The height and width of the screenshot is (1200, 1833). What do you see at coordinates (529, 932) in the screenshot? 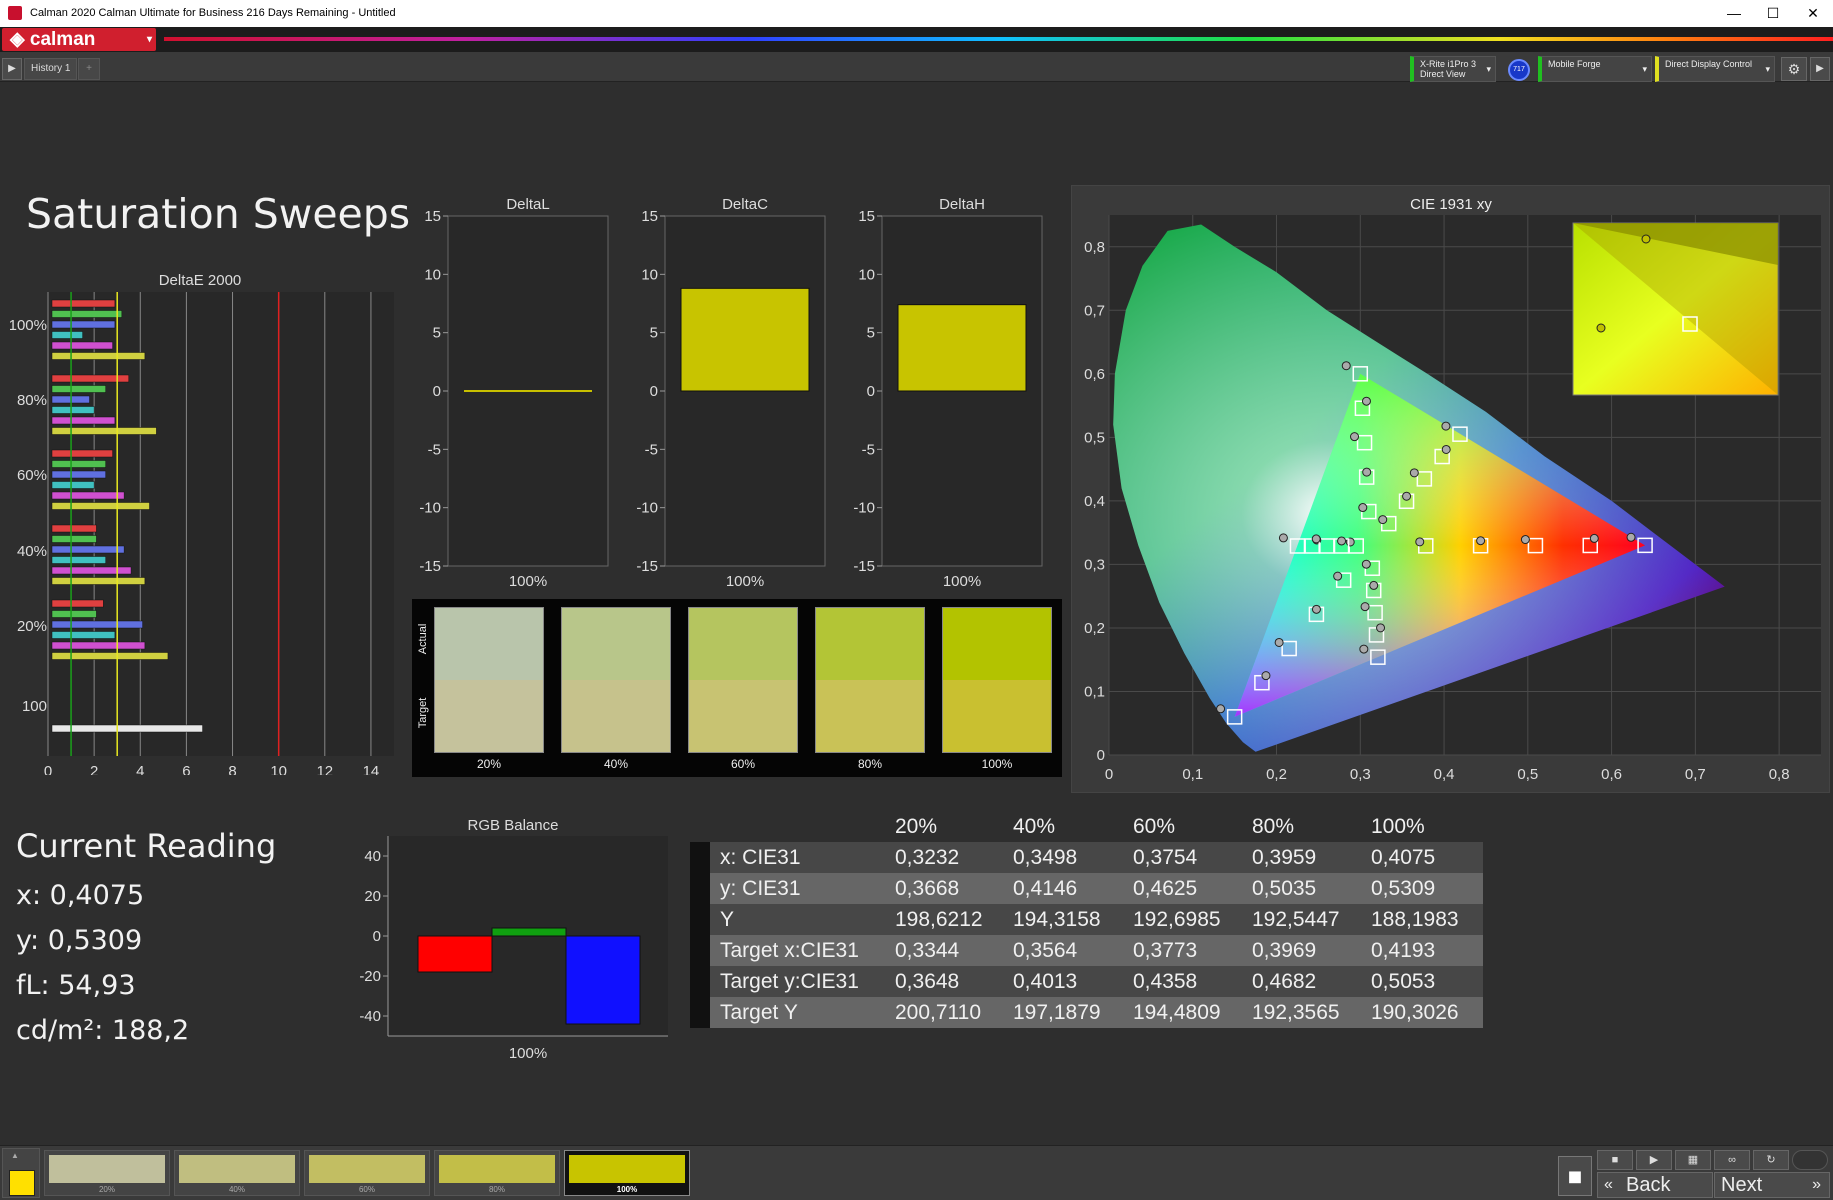
I see `rgb-bar-g` at bounding box center [529, 932].